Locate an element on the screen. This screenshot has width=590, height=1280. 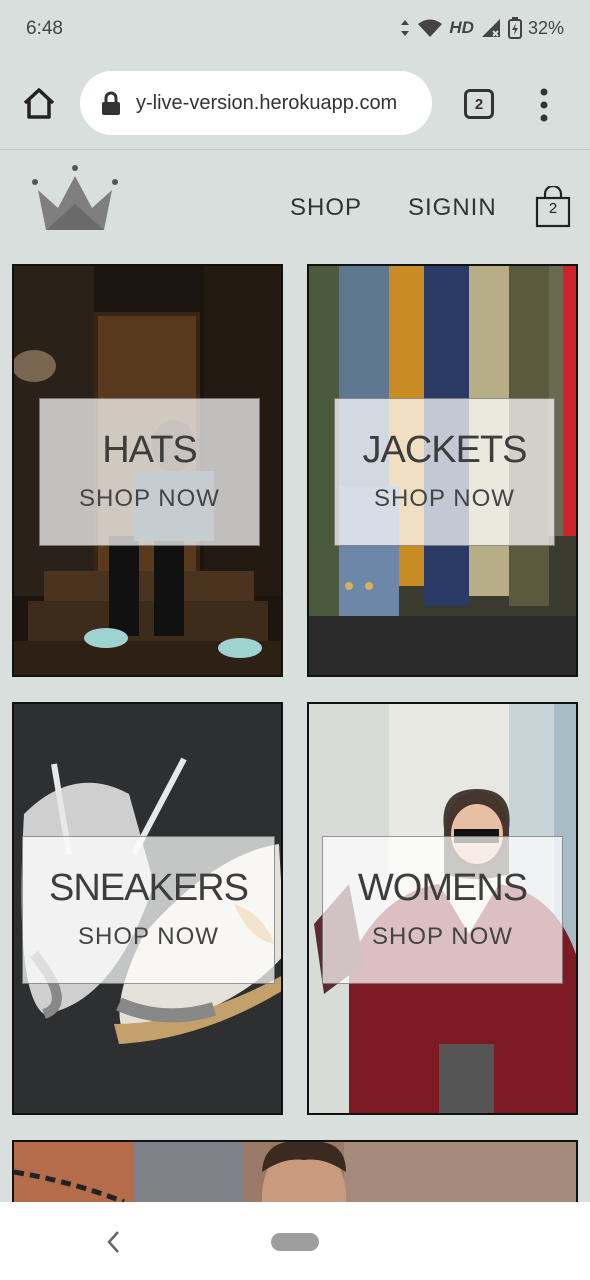
home-gesture-pill is located at coordinates (295, 1242).